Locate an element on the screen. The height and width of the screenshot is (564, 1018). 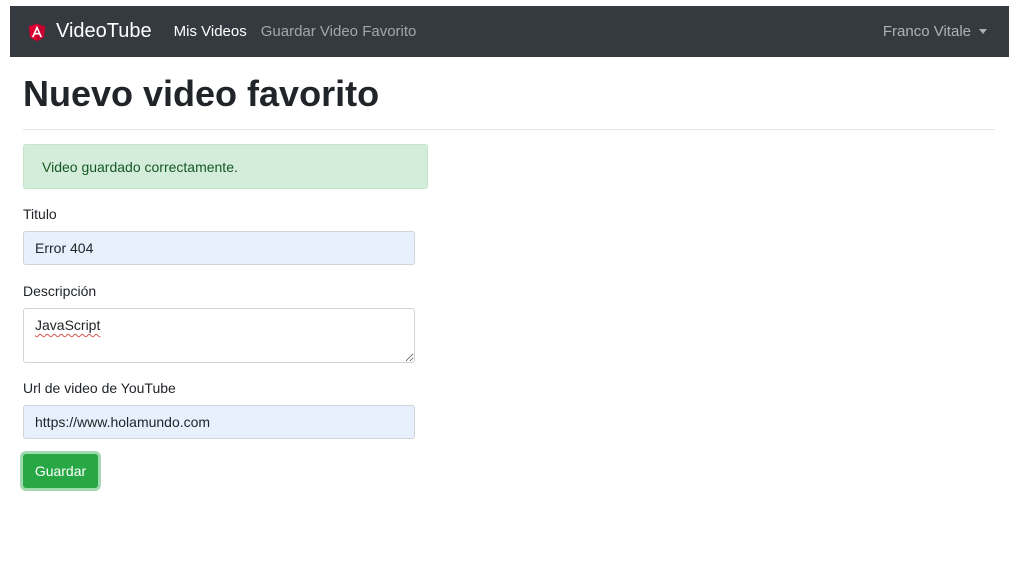
alert-message: Video guardado correctamente. is located at coordinates (140, 166).